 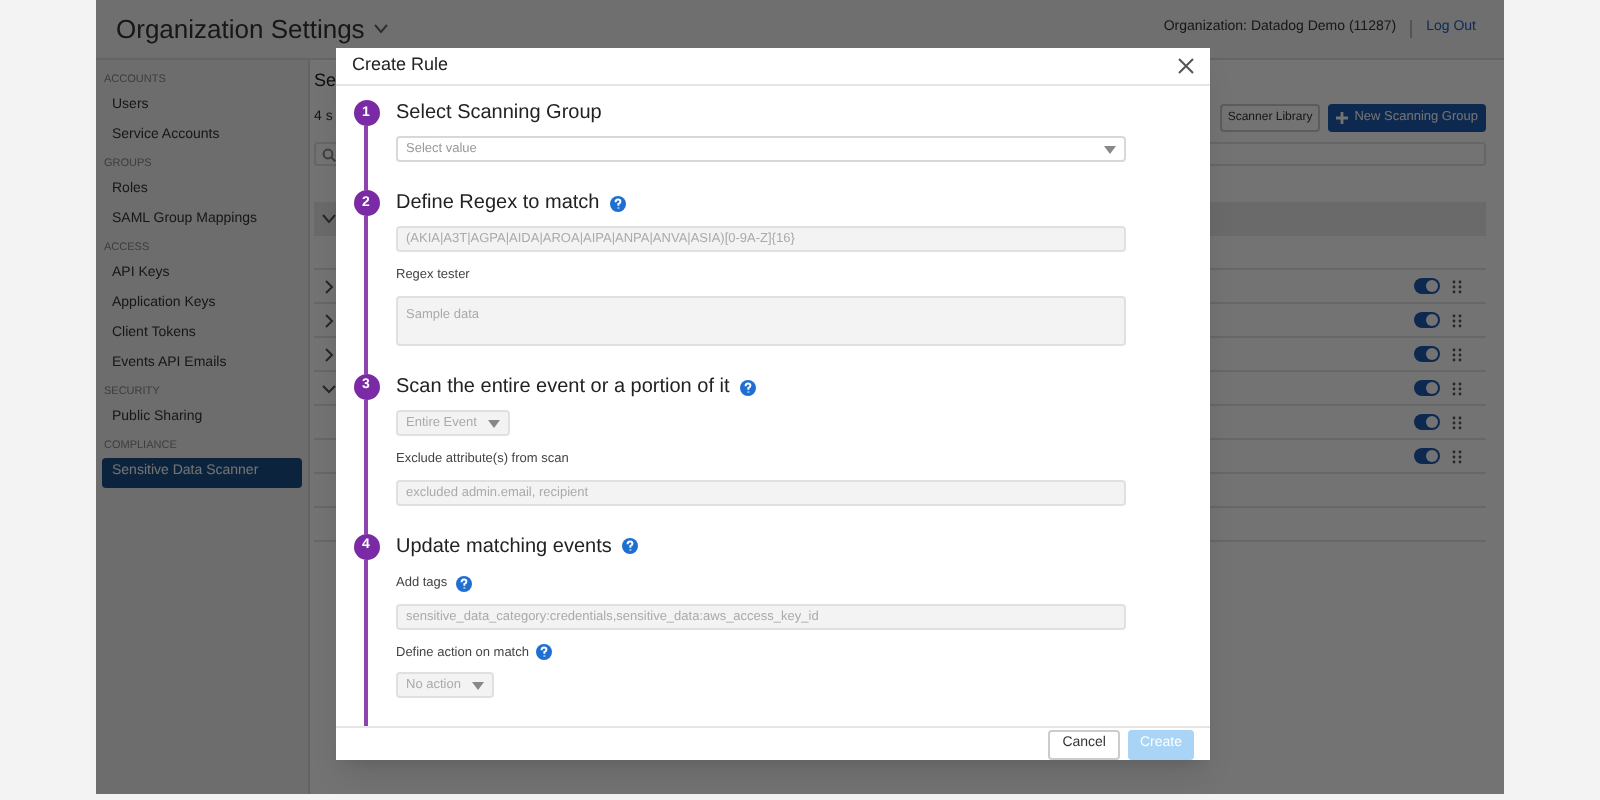 What do you see at coordinates (325, 81) in the screenshot?
I see `page-title: Se` at bounding box center [325, 81].